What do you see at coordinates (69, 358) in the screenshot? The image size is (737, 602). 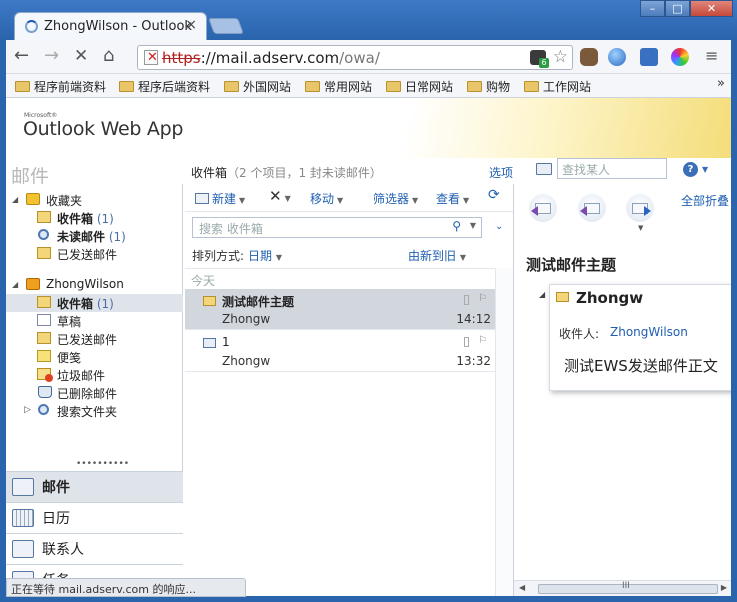 I see `folder-label: 便笺` at bounding box center [69, 358].